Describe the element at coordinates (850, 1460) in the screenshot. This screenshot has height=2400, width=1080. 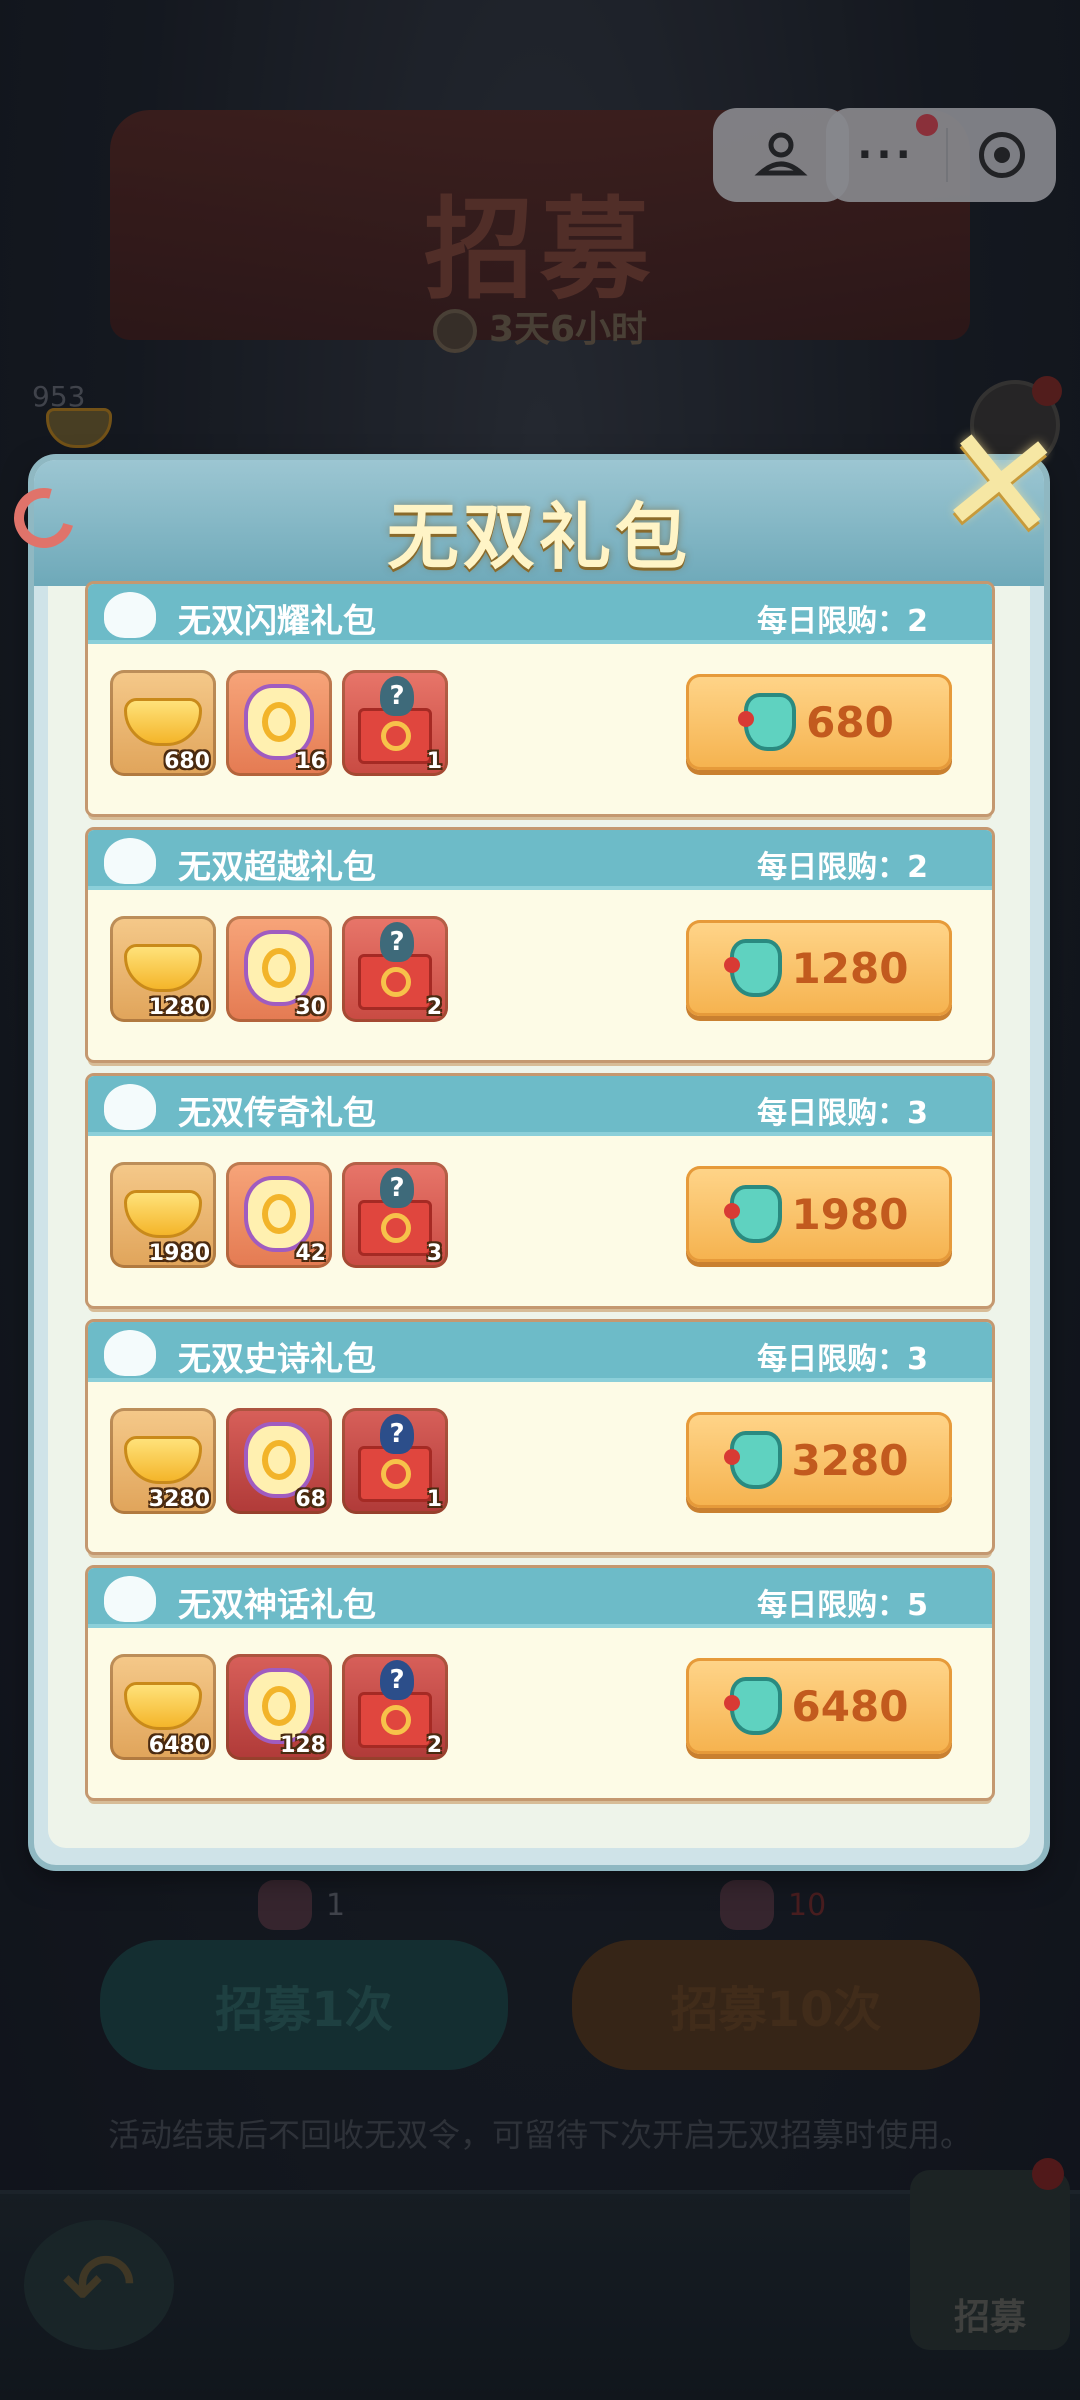
I see `price-label: 3280` at that location.